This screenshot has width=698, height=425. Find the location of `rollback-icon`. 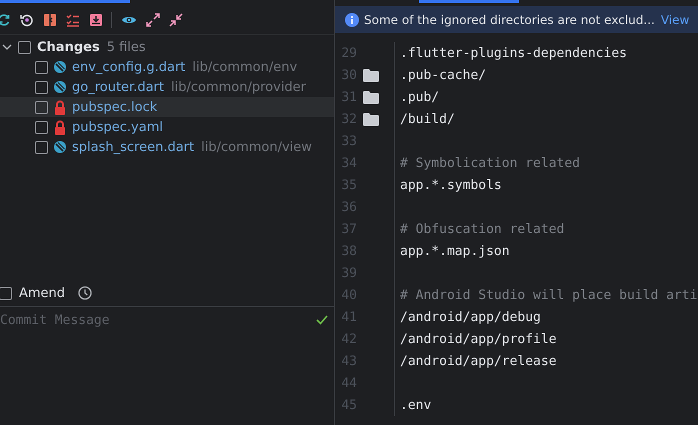

rollback-icon is located at coordinates (27, 20).